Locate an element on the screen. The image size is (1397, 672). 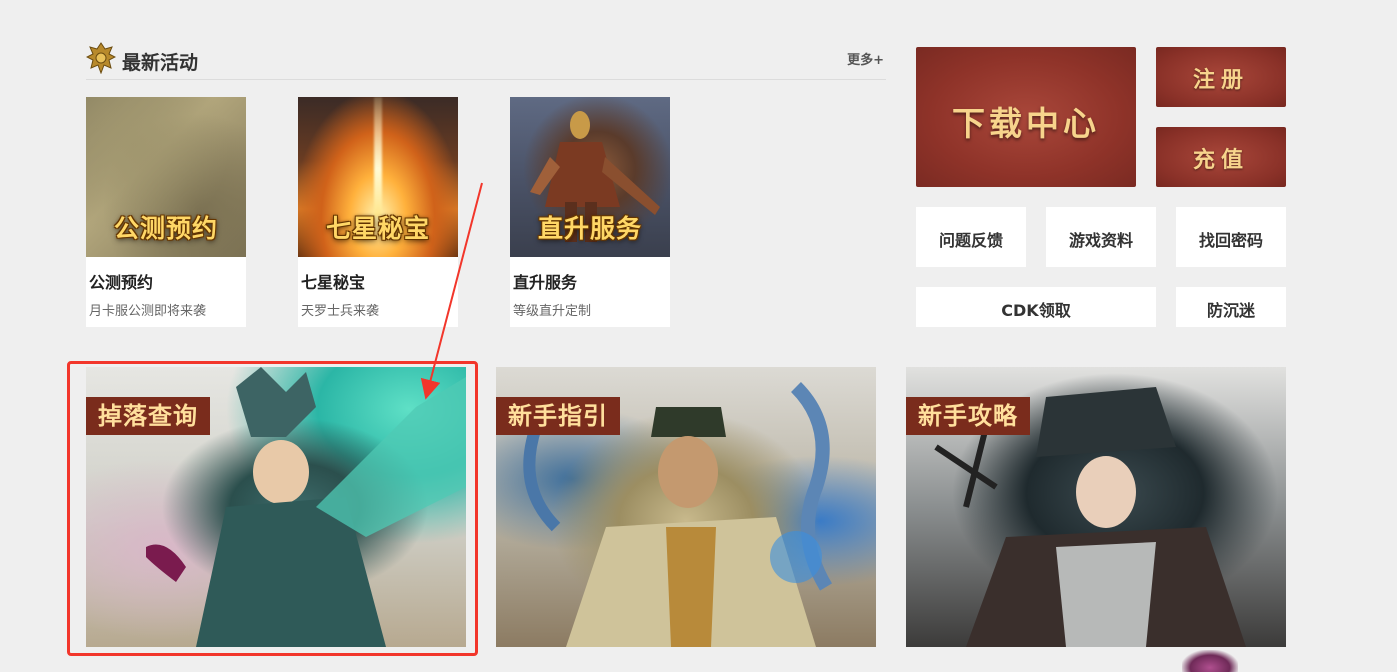
activity-card-title: 直升服务 is located at coordinates (545, 282).